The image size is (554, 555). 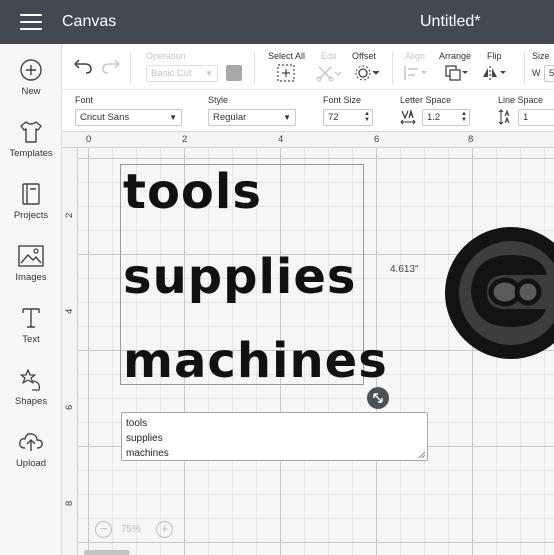 I want to click on sidebar-item-projects: Projects, so click(x=31, y=210).